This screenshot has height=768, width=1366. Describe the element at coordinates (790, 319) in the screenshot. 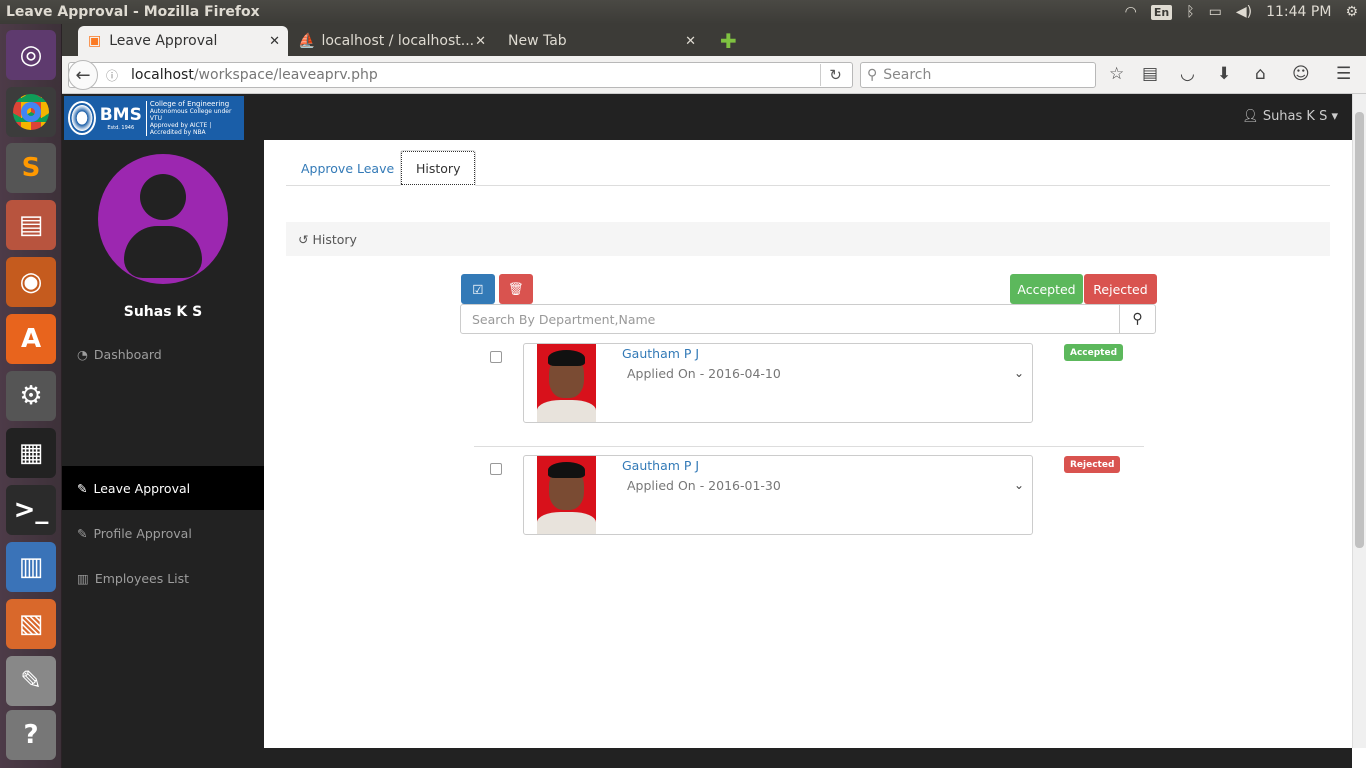

I see `search-input: Search By Department,Name` at that location.